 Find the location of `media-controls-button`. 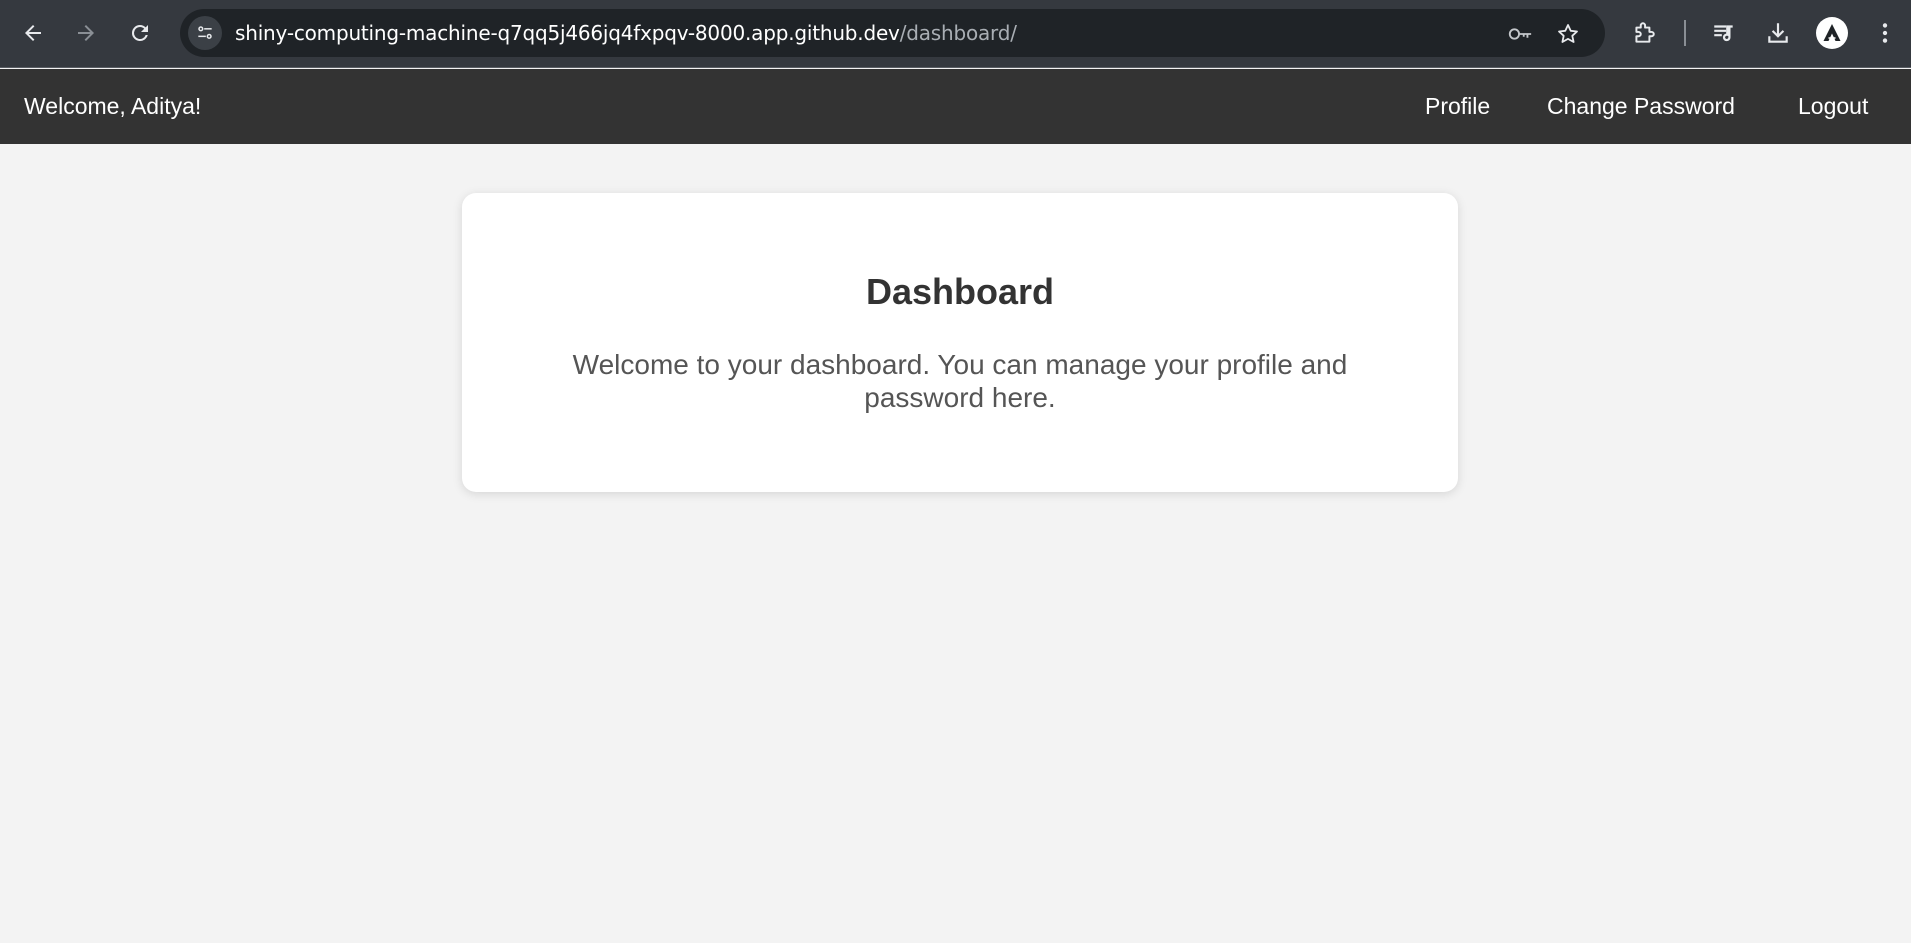

media-controls-button is located at coordinates (1724, 33).